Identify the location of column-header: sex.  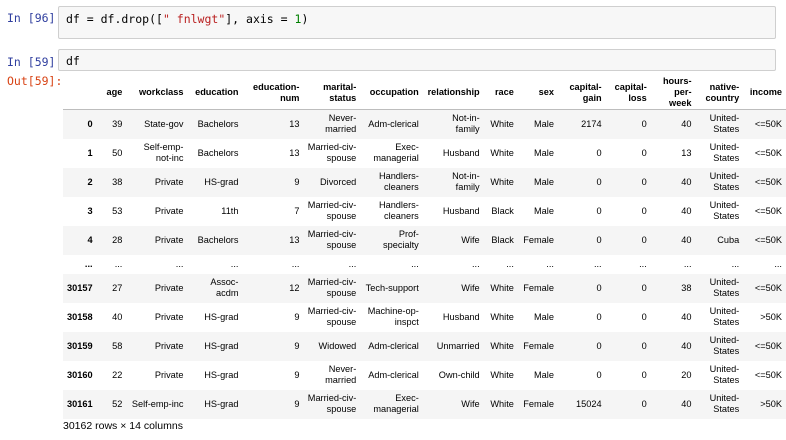
(537, 93).